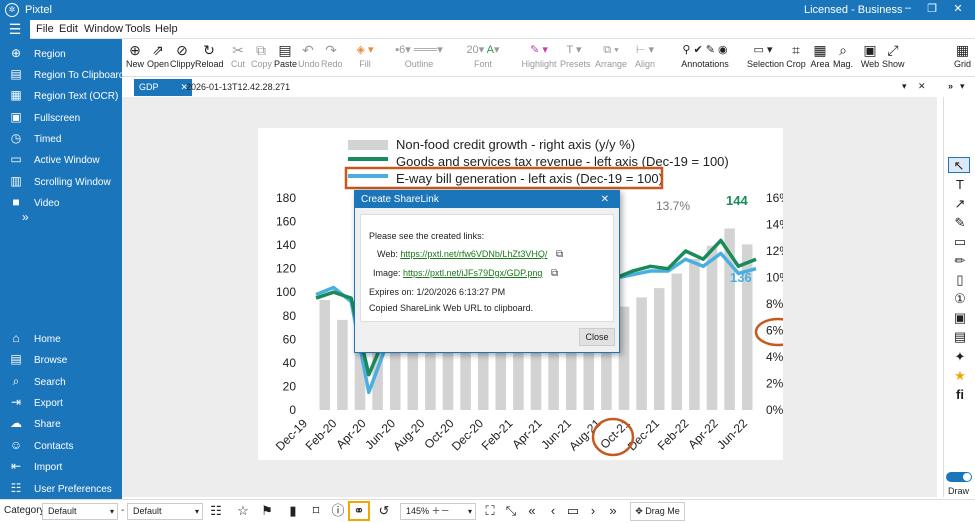 This screenshot has width=975, height=523. What do you see at coordinates (472, 273) in the screenshot?
I see `image-link: https://pxtl.net/iJFs79Dgx/GDP.png` at bounding box center [472, 273].